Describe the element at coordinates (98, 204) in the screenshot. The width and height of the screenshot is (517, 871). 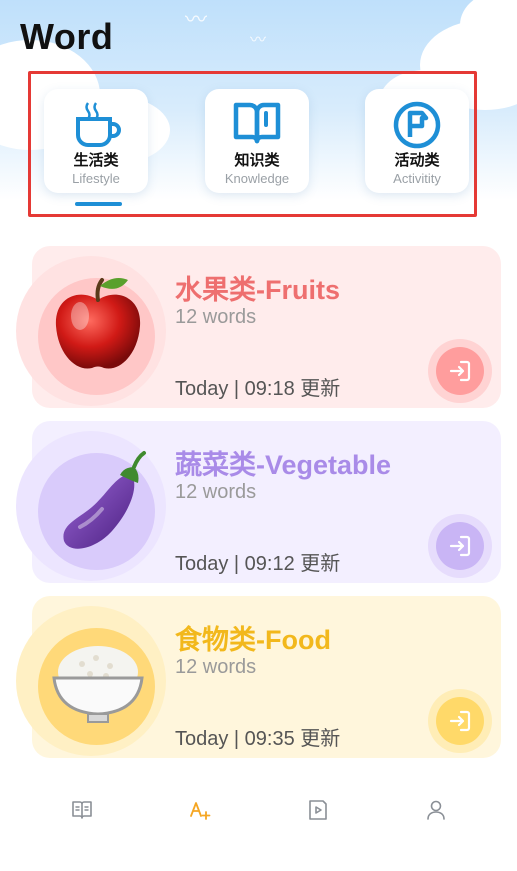
I see `selected-category-indicator` at that location.